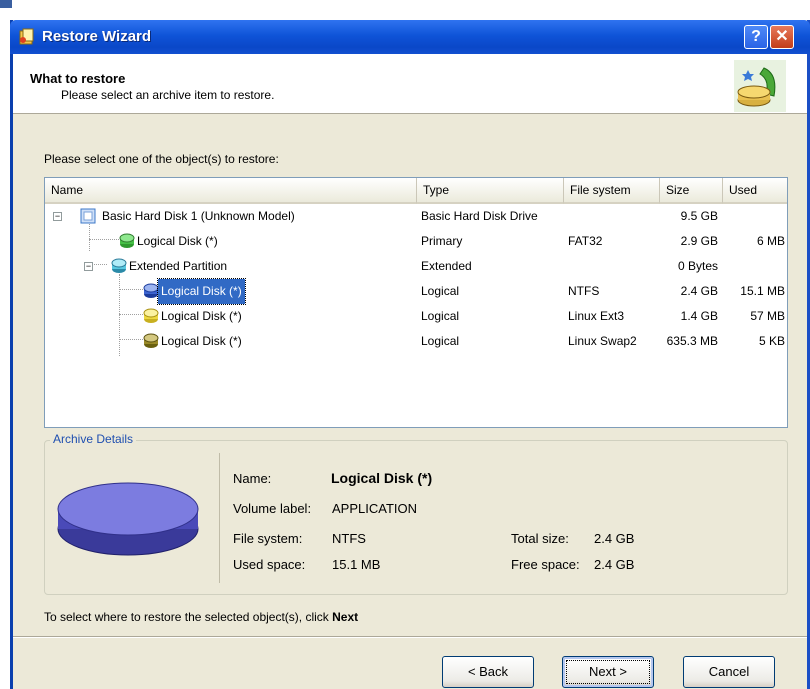  What do you see at coordinates (608, 672) in the screenshot?
I see `next-button: Next >` at bounding box center [608, 672].